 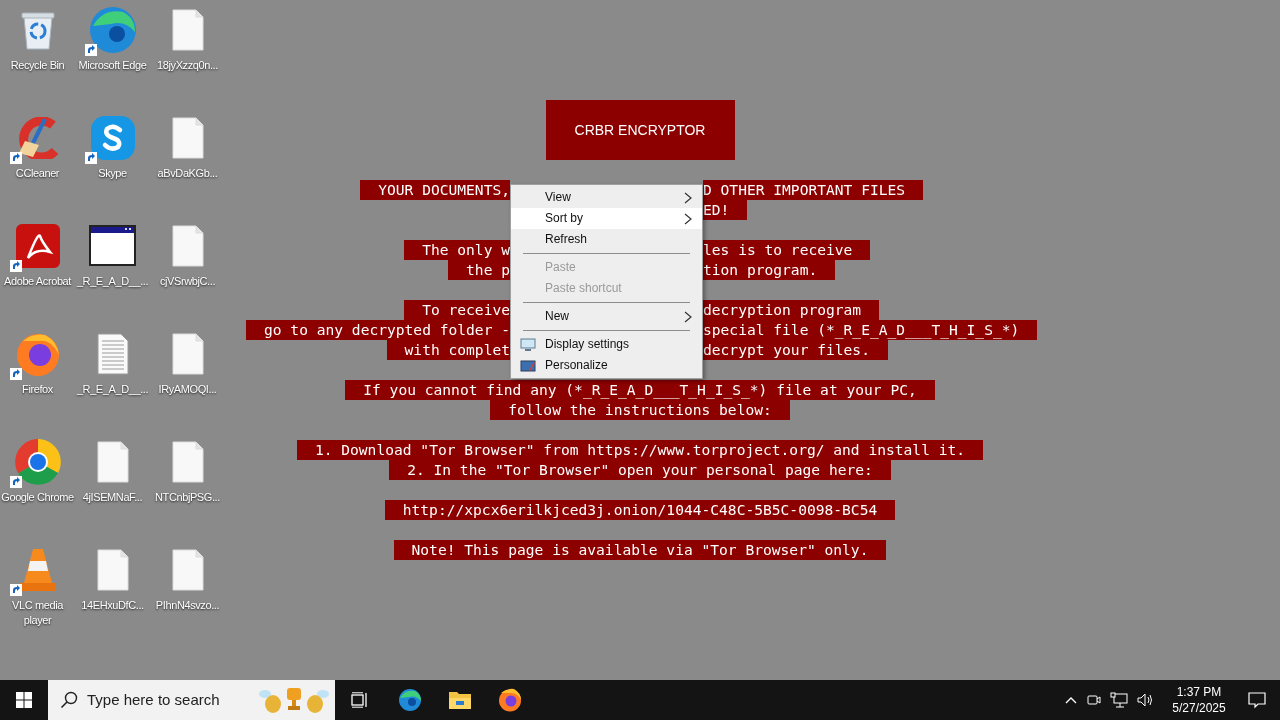 I want to click on context-menu-item: Refresh, so click(x=606, y=239).